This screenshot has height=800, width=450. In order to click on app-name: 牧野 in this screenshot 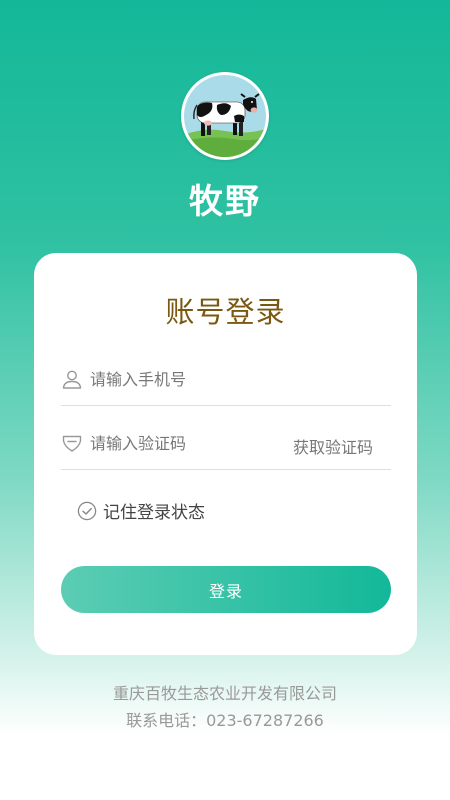, I will do `click(225, 202)`.